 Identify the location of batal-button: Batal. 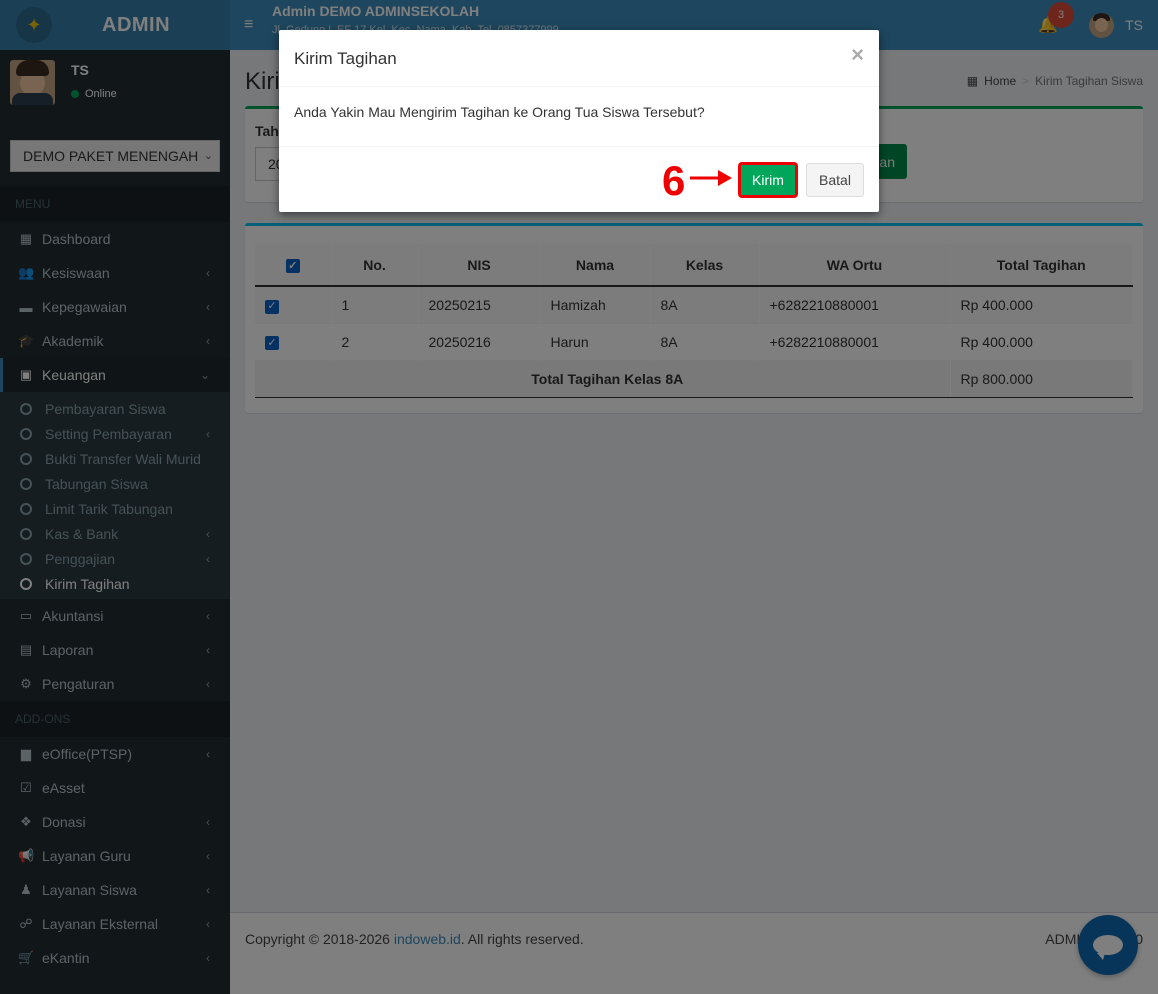
(835, 180).